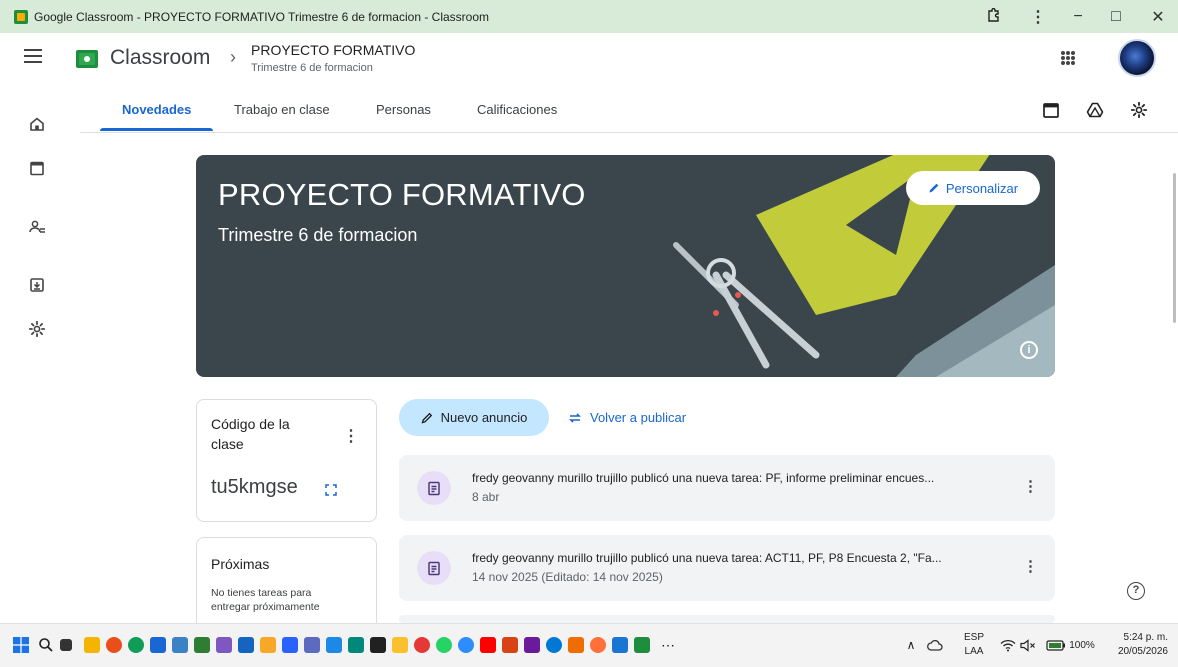 This screenshot has width=1178, height=667. I want to click on settings-icon, so click(37, 329).